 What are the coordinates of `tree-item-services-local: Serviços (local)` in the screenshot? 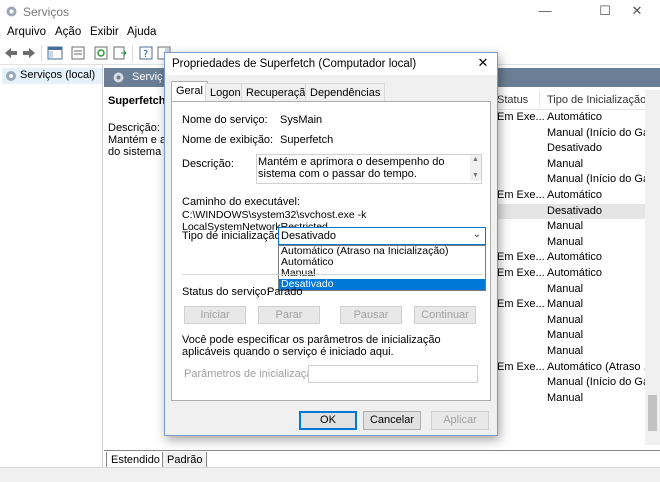 It's located at (52, 76).